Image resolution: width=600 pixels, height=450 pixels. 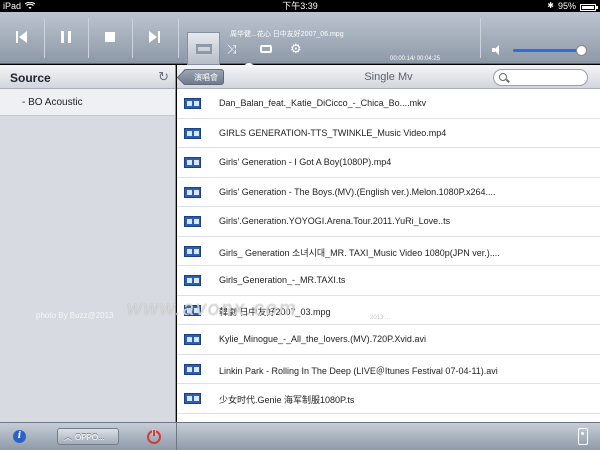 I want to click on search-icon, so click(x=503, y=77).